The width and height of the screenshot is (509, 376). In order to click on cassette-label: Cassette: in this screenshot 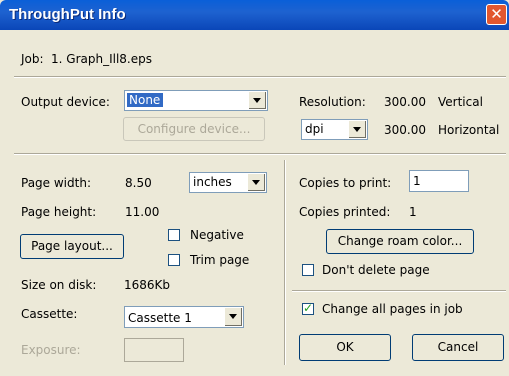, I will do `click(49, 314)`.